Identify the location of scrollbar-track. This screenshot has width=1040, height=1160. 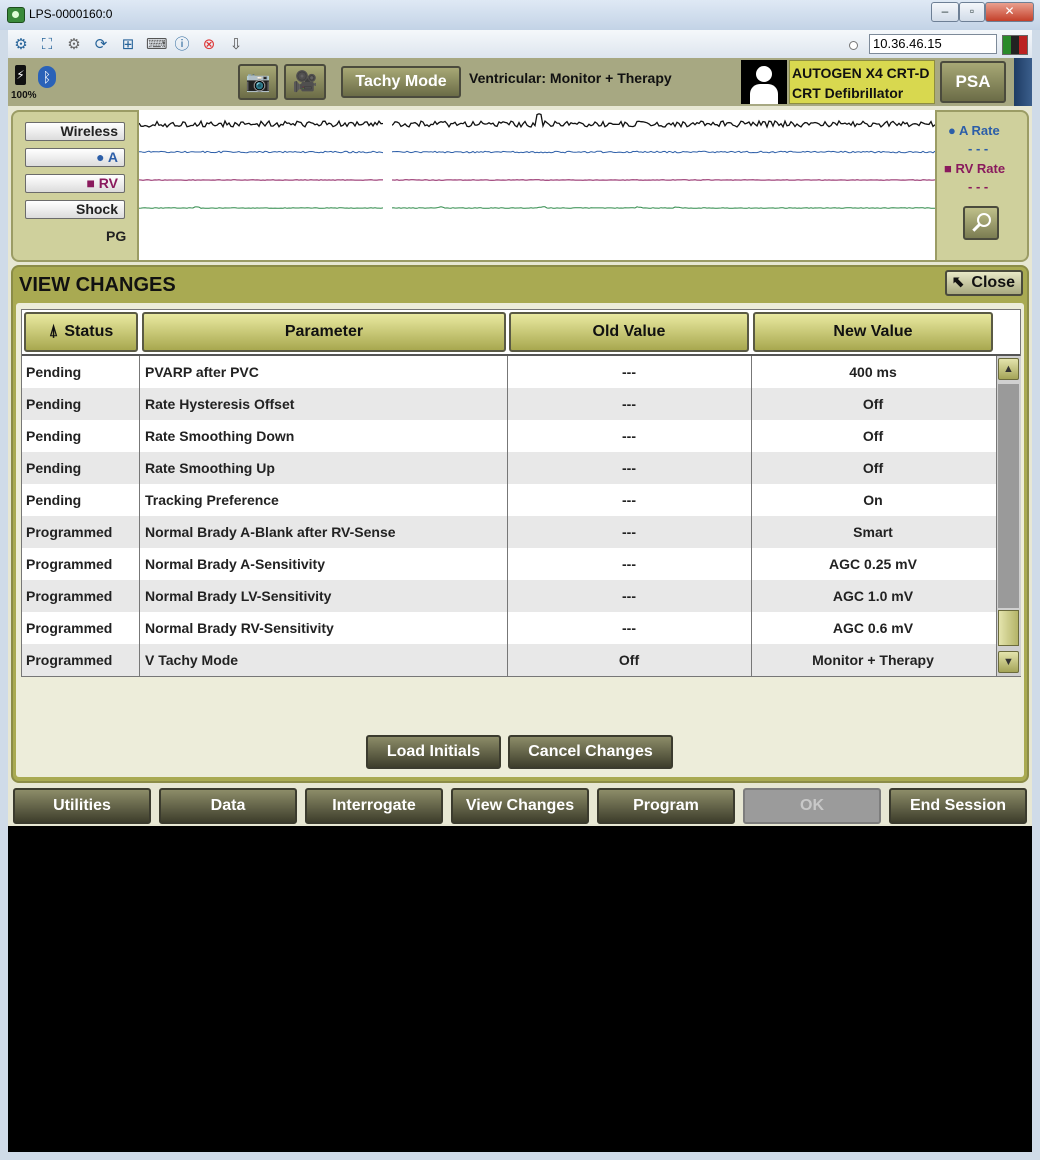
(1008, 496).